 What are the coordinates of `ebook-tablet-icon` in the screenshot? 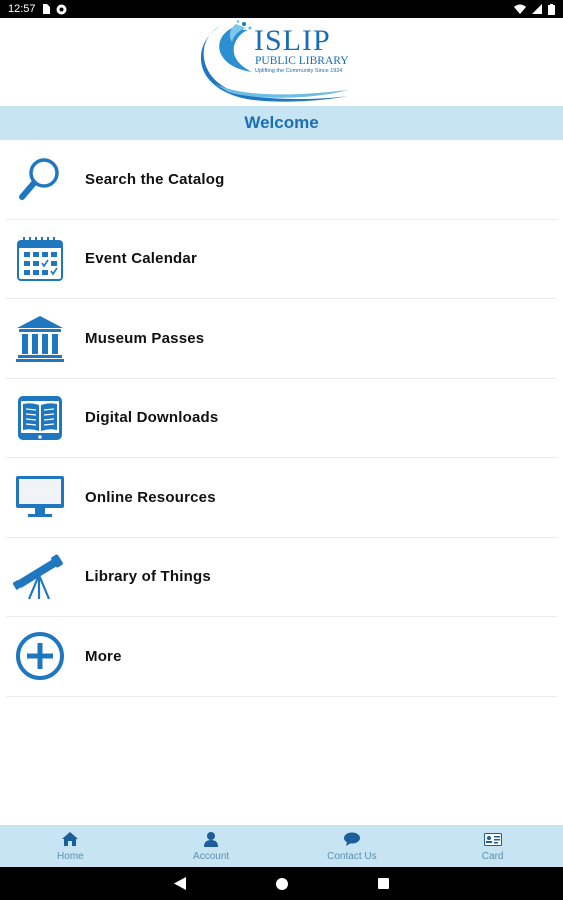 It's located at (40, 417).